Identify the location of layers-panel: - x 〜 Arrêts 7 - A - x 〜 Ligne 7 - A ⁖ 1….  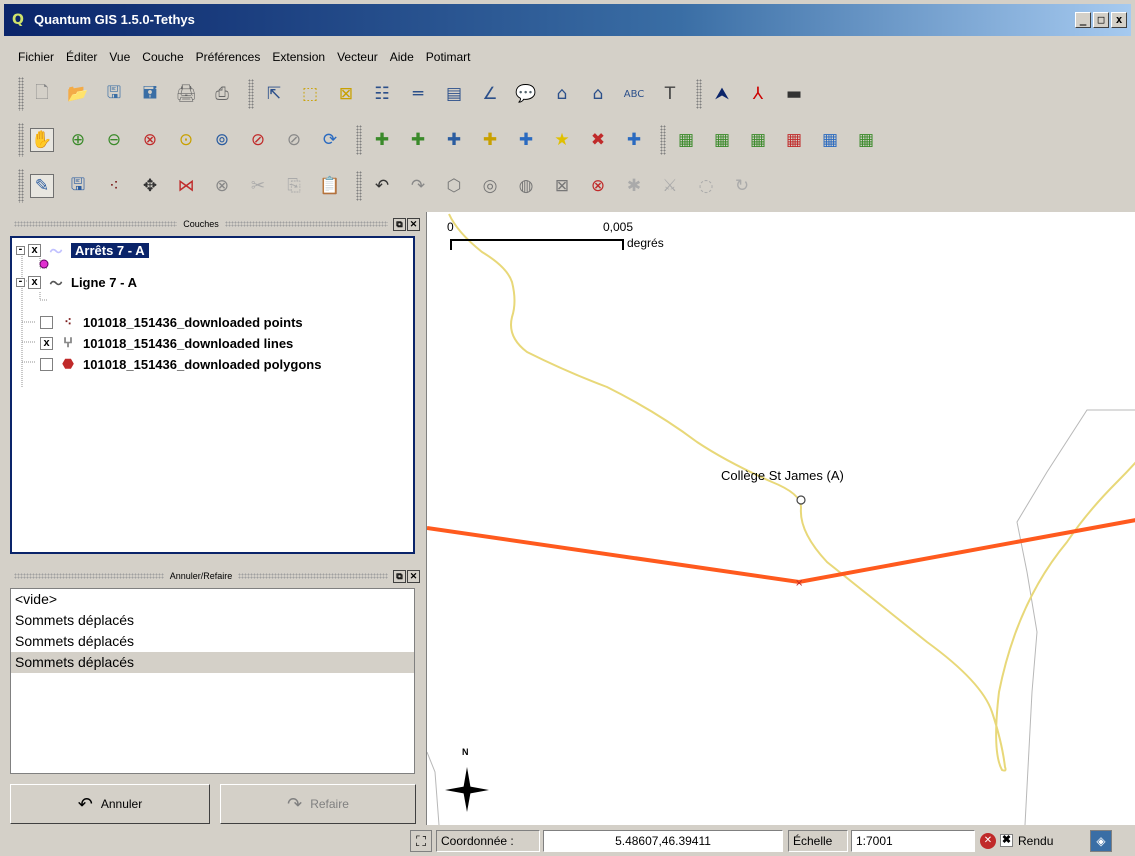
(212, 395).